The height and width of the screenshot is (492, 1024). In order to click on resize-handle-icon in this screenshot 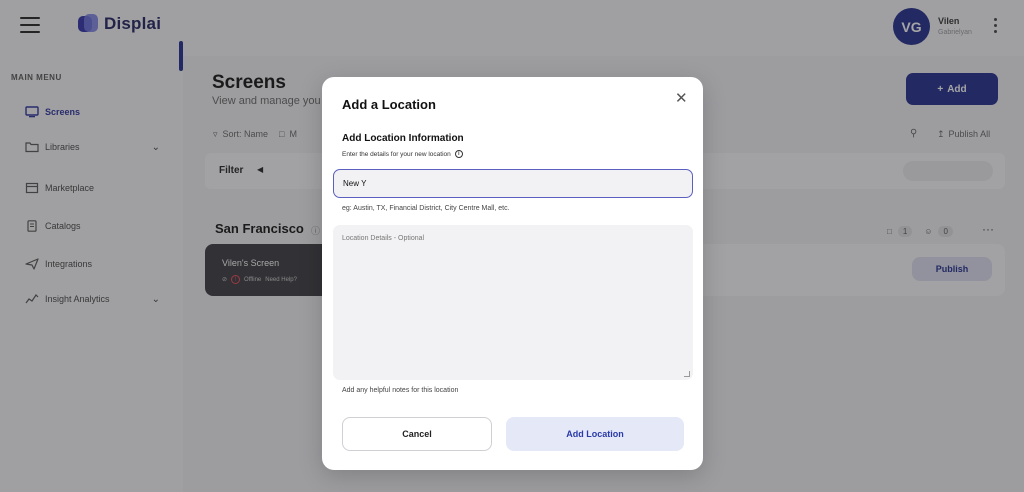, I will do `click(687, 374)`.